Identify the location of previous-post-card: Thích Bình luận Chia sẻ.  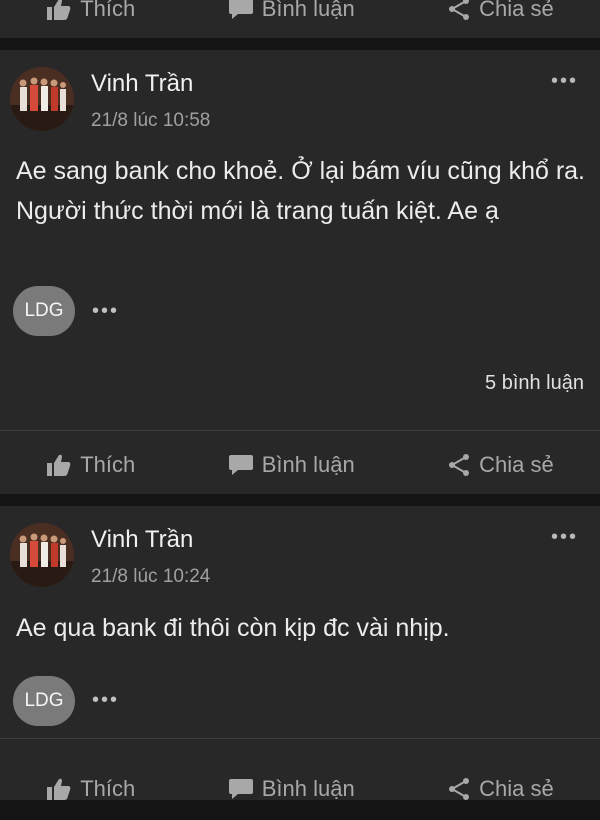
(300, 19).